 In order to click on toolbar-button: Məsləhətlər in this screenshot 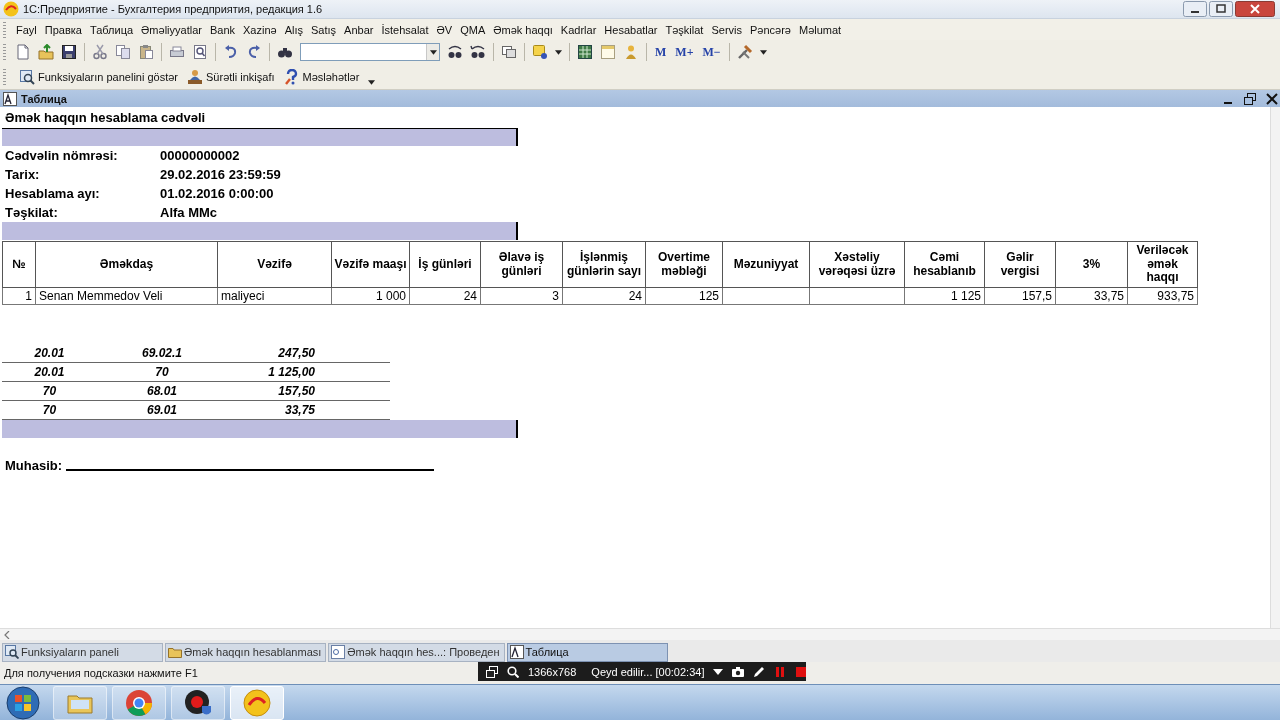, I will do `click(321, 76)`.